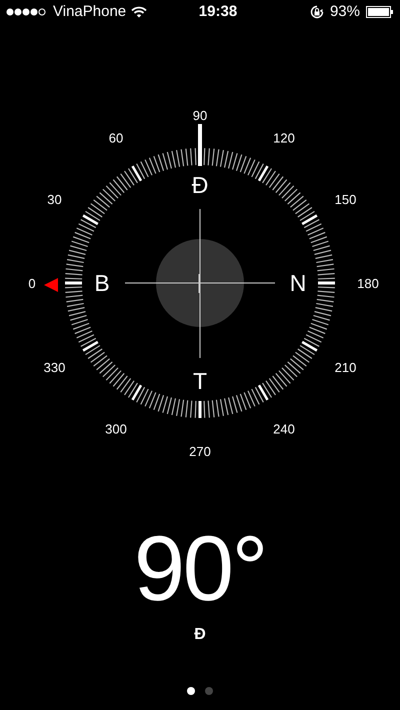  Describe the element at coordinates (345, 367) in the screenshot. I see `degree-label: 210` at that location.